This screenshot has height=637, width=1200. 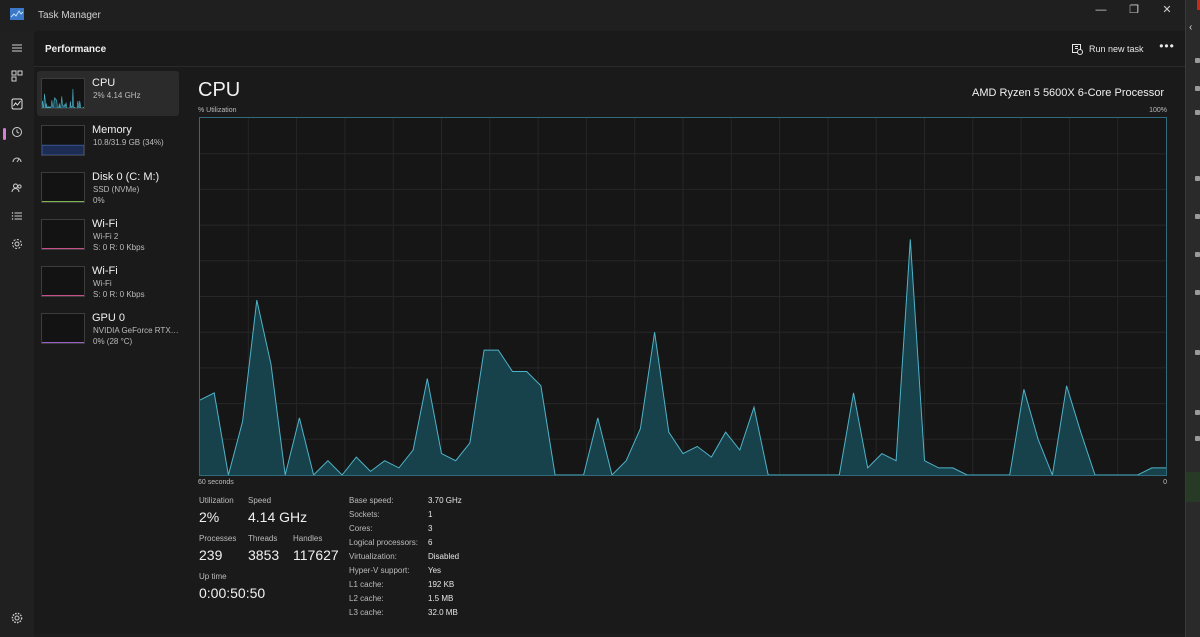 I want to click on device-detail: Wi-Fi, so click(x=102, y=283).